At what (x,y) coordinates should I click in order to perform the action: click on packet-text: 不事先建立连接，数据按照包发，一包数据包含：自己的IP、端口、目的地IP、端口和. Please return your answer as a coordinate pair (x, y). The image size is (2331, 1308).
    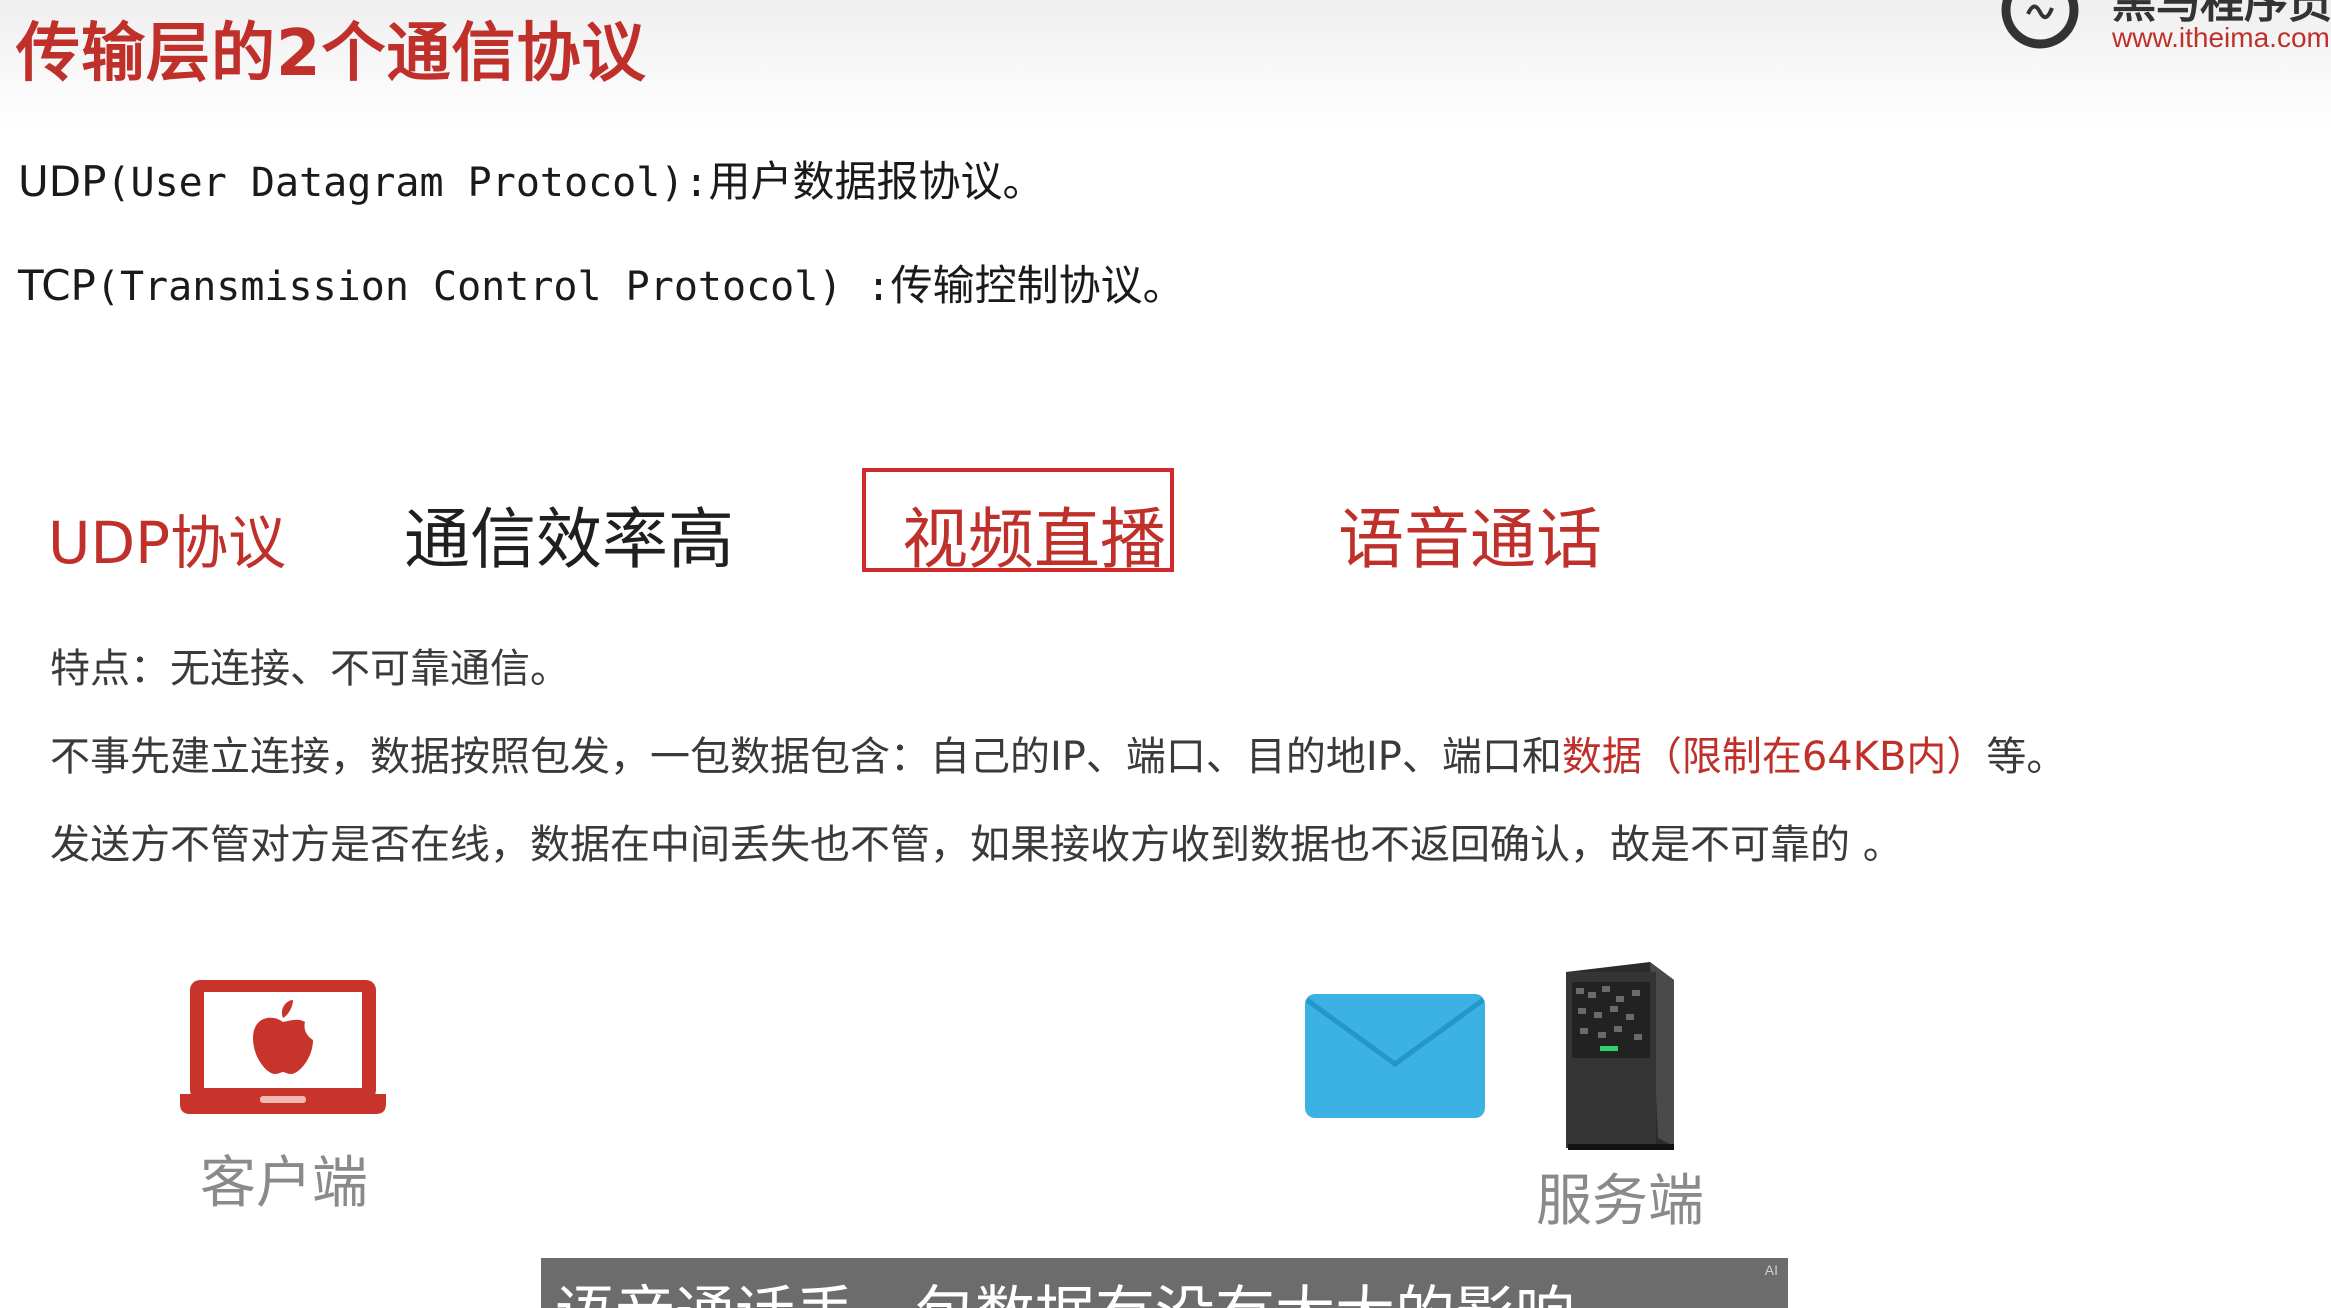
    Looking at the image, I should click on (806, 757).